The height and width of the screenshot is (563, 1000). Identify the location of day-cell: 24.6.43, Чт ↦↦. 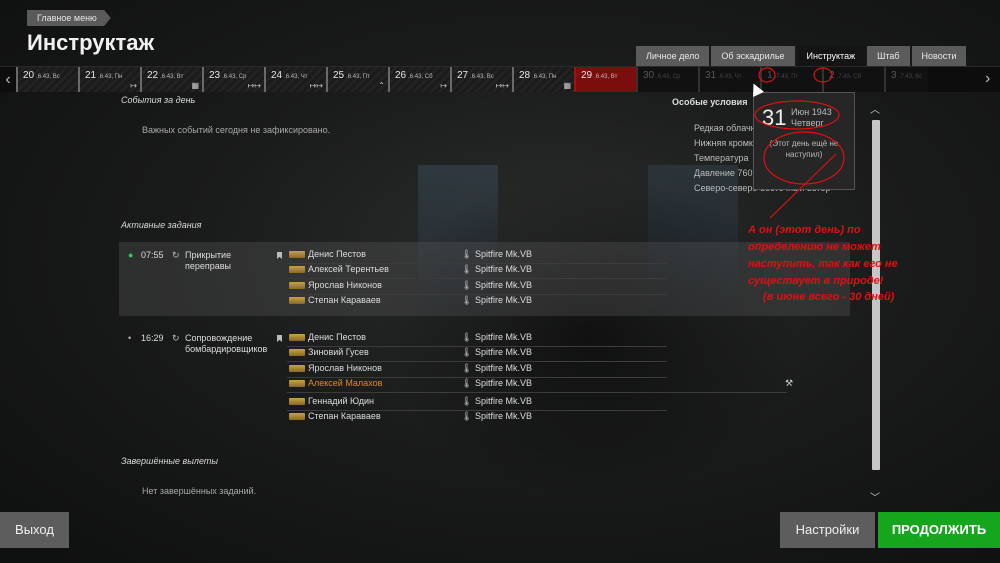
(295, 79).